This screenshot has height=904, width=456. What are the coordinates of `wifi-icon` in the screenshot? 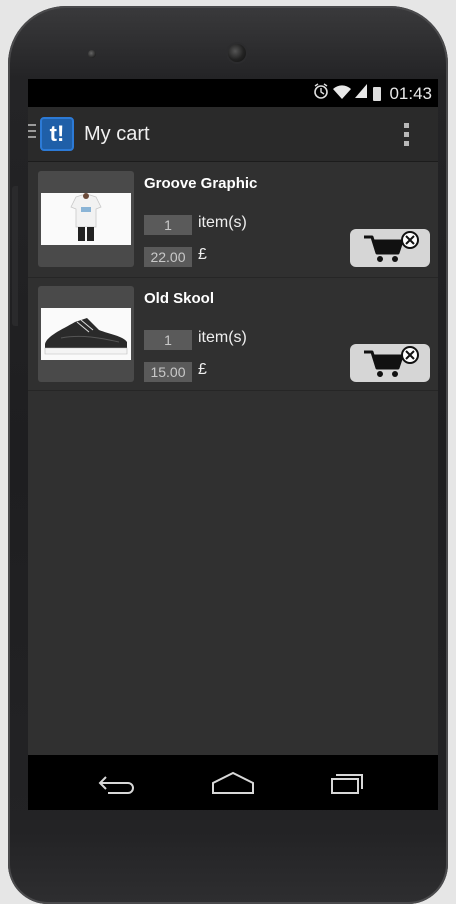 It's located at (342, 93).